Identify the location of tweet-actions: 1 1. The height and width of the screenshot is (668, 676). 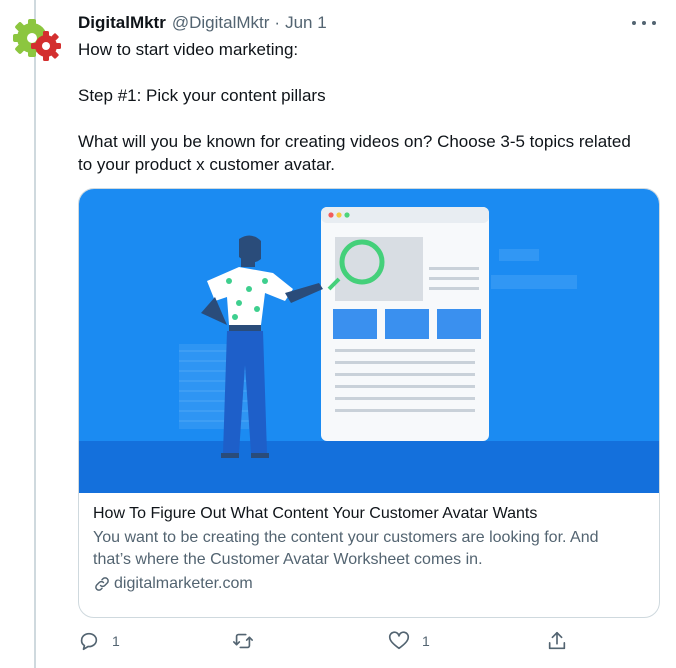
(348, 642).